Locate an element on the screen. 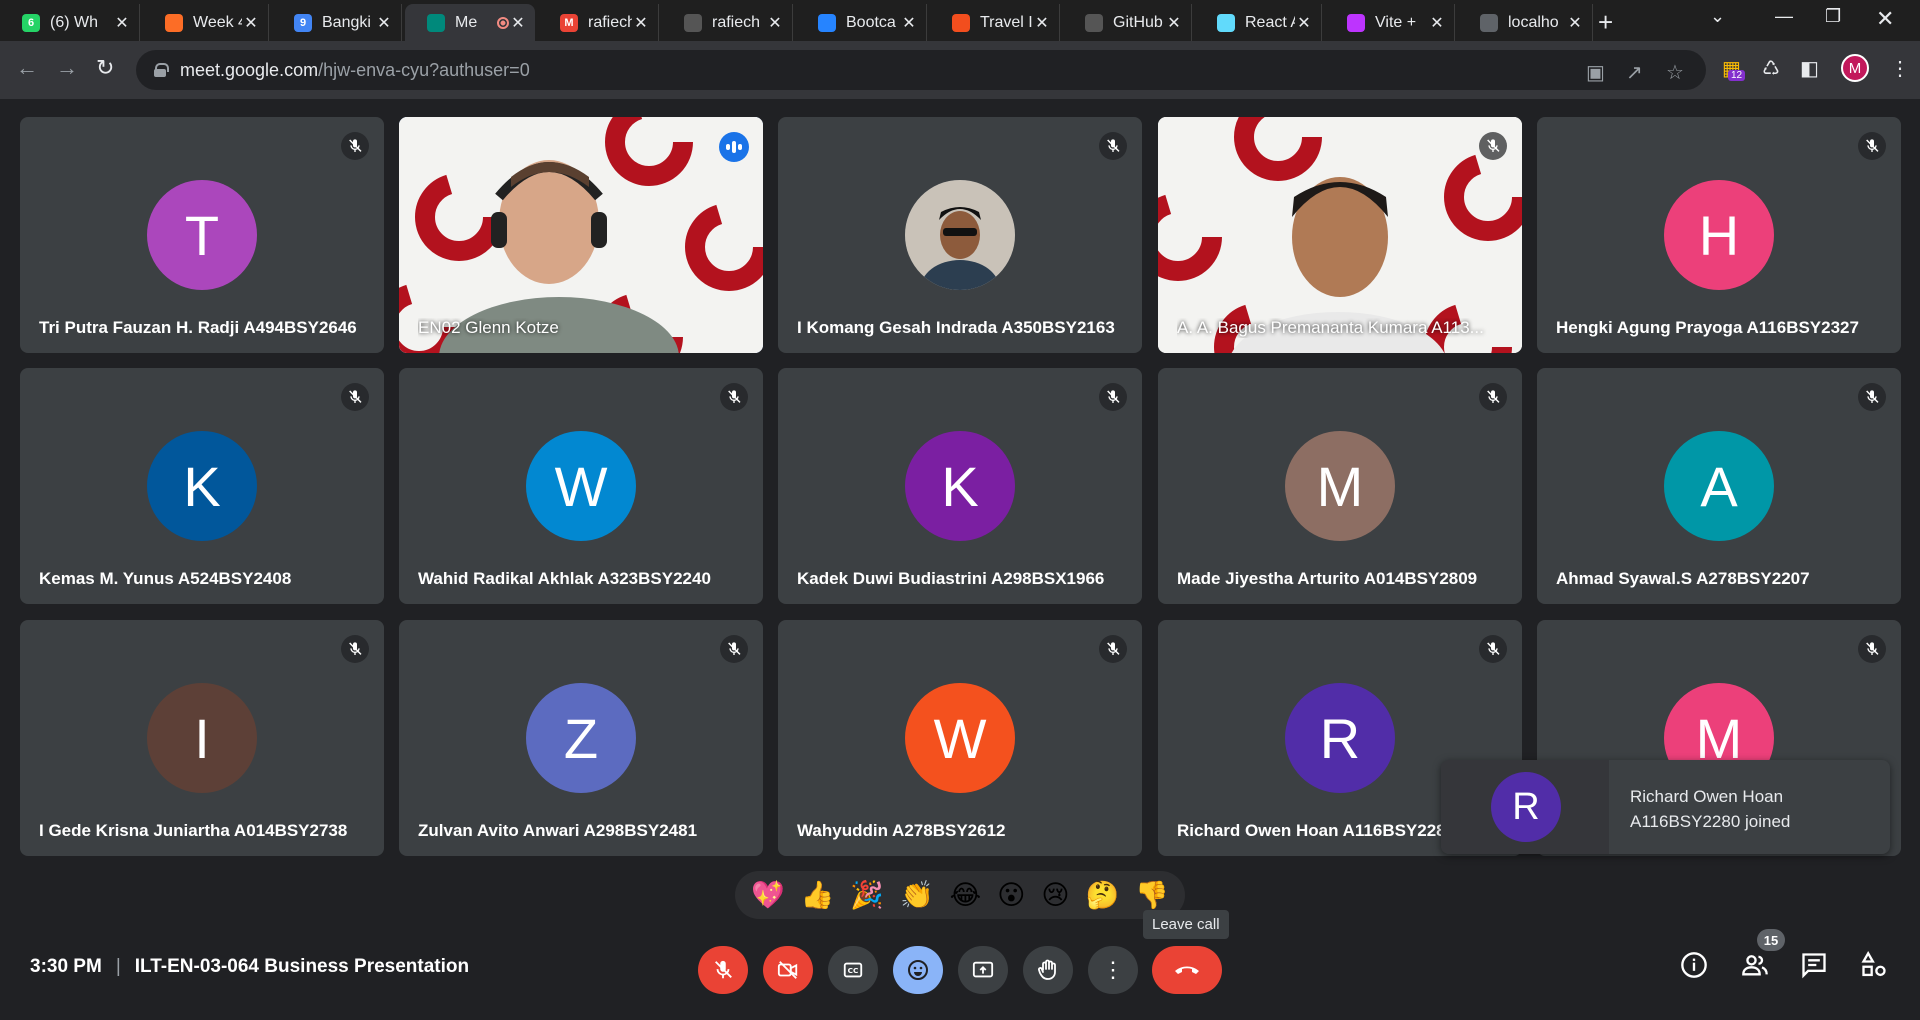  camera-toggle-button is located at coordinates (788, 970).